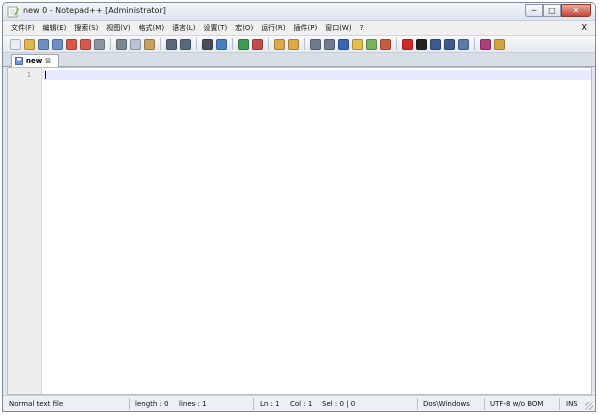 Image resolution: width=599 pixels, height=415 pixels. Describe the element at coordinates (171, 44) in the screenshot. I see `undo-icon` at that location.